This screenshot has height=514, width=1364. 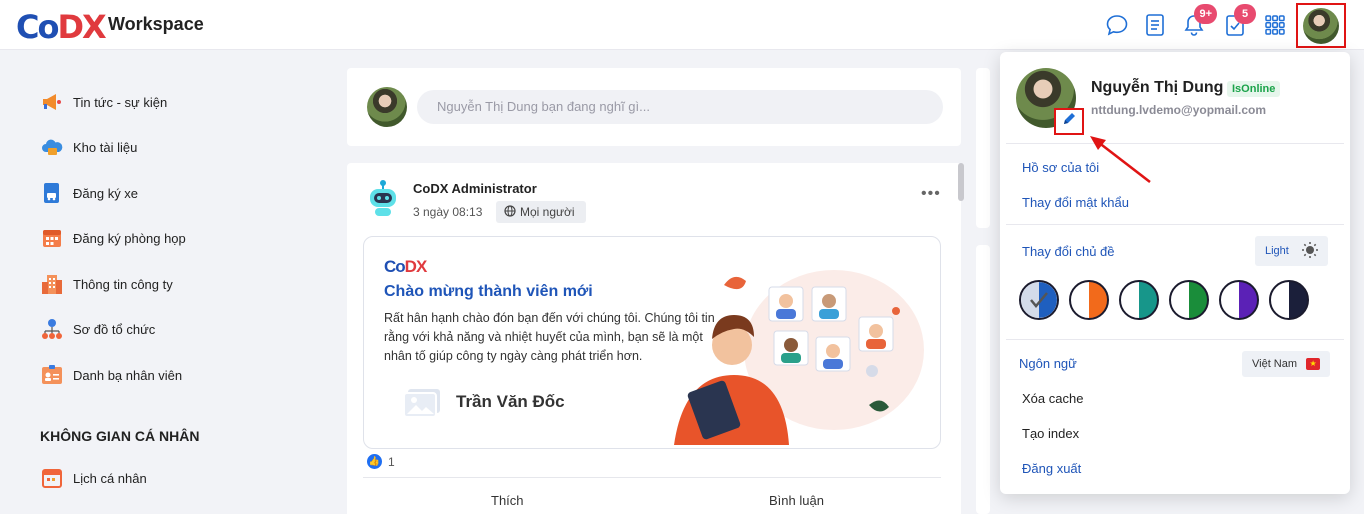 What do you see at coordinates (1051, 468) in the screenshot?
I see `logout-link: Đăng xuất` at bounding box center [1051, 468].